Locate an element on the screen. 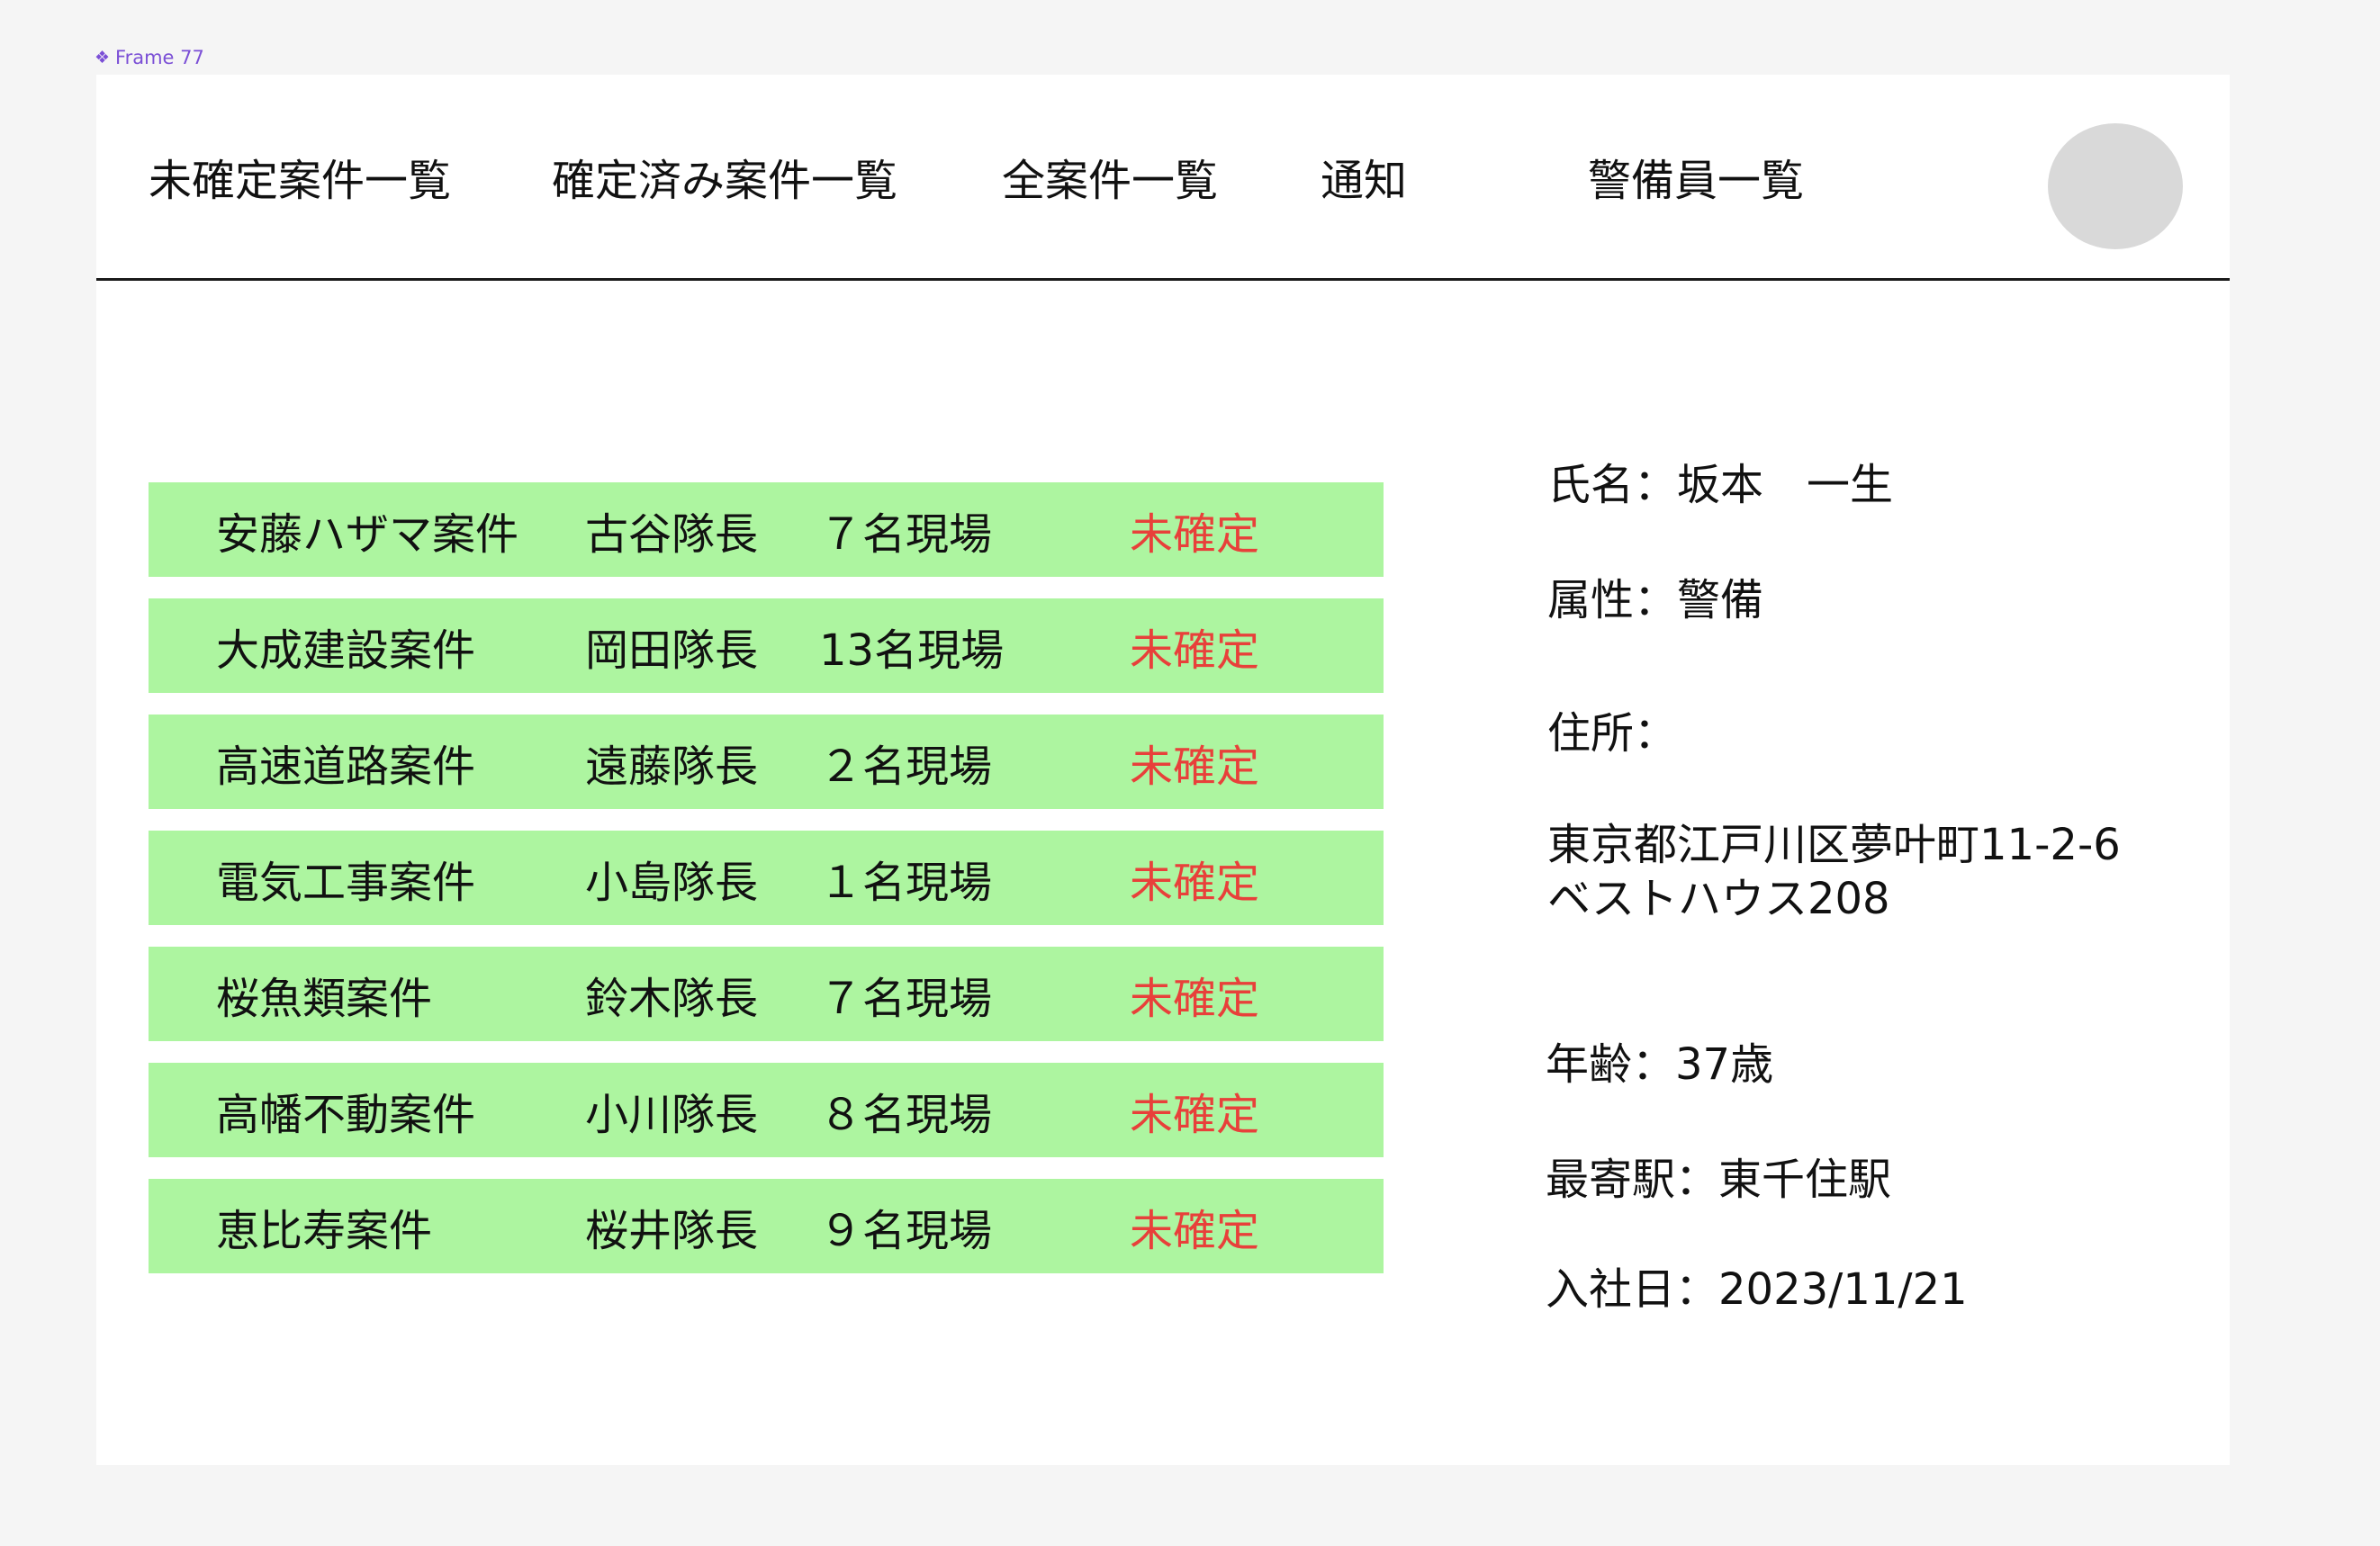 Image resolution: width=2380 pixels, height=1546 pixels. case-leader: 桜井隊長 is located at coordinates (672, 1230).